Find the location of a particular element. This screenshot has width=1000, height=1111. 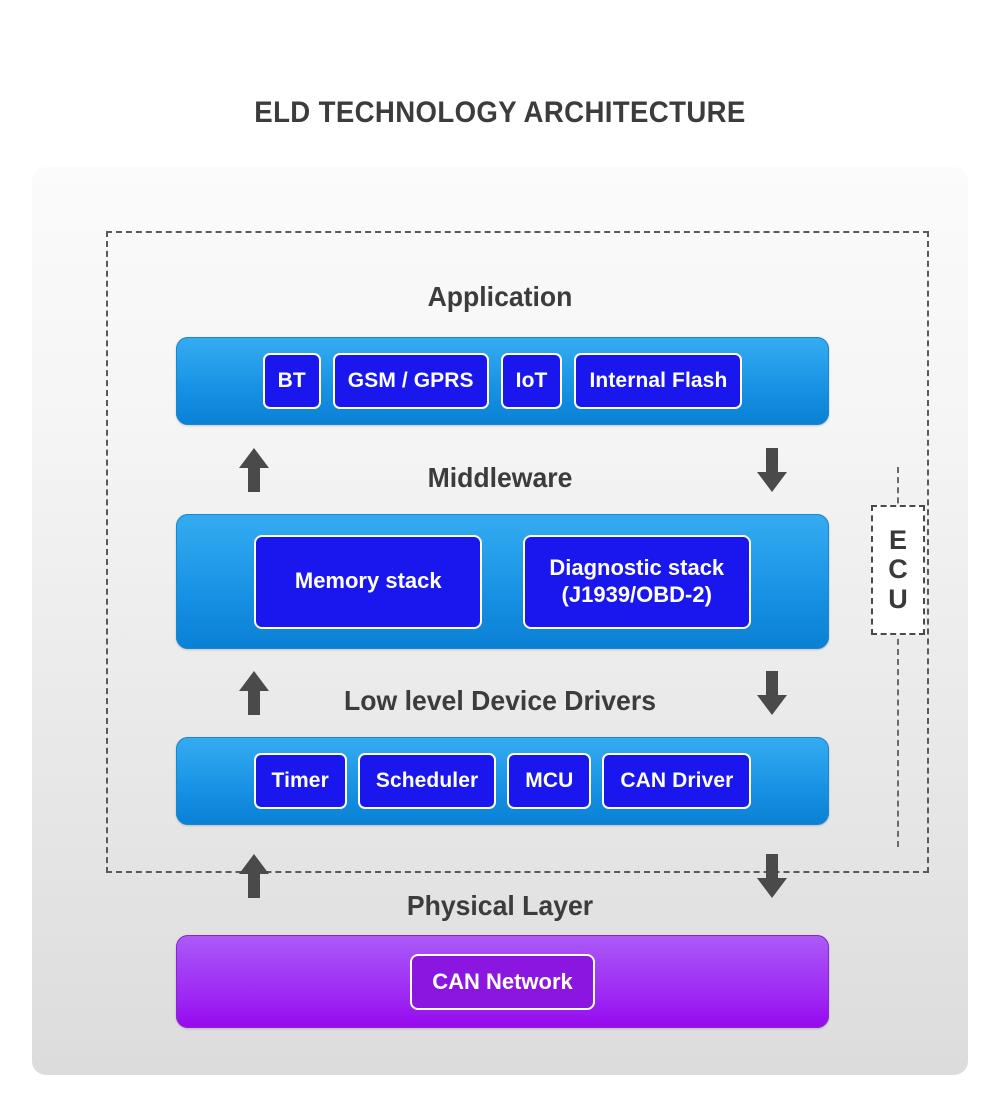

layer-label-low-level-device-drivers: Low level Device Drivers is located at coordinates (500, 700).